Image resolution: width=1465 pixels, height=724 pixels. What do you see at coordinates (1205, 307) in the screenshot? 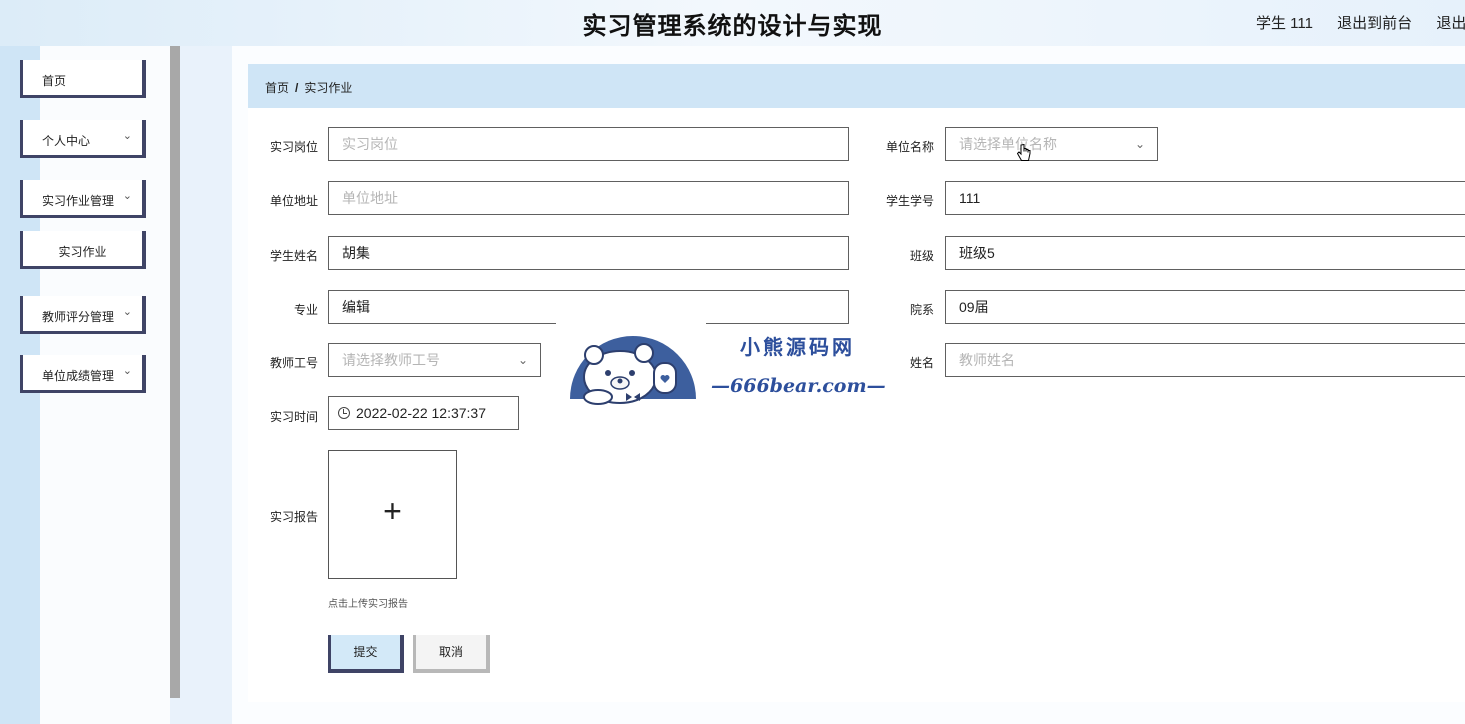
I see `department-input: 09届` at bounding box center [1205, 307].